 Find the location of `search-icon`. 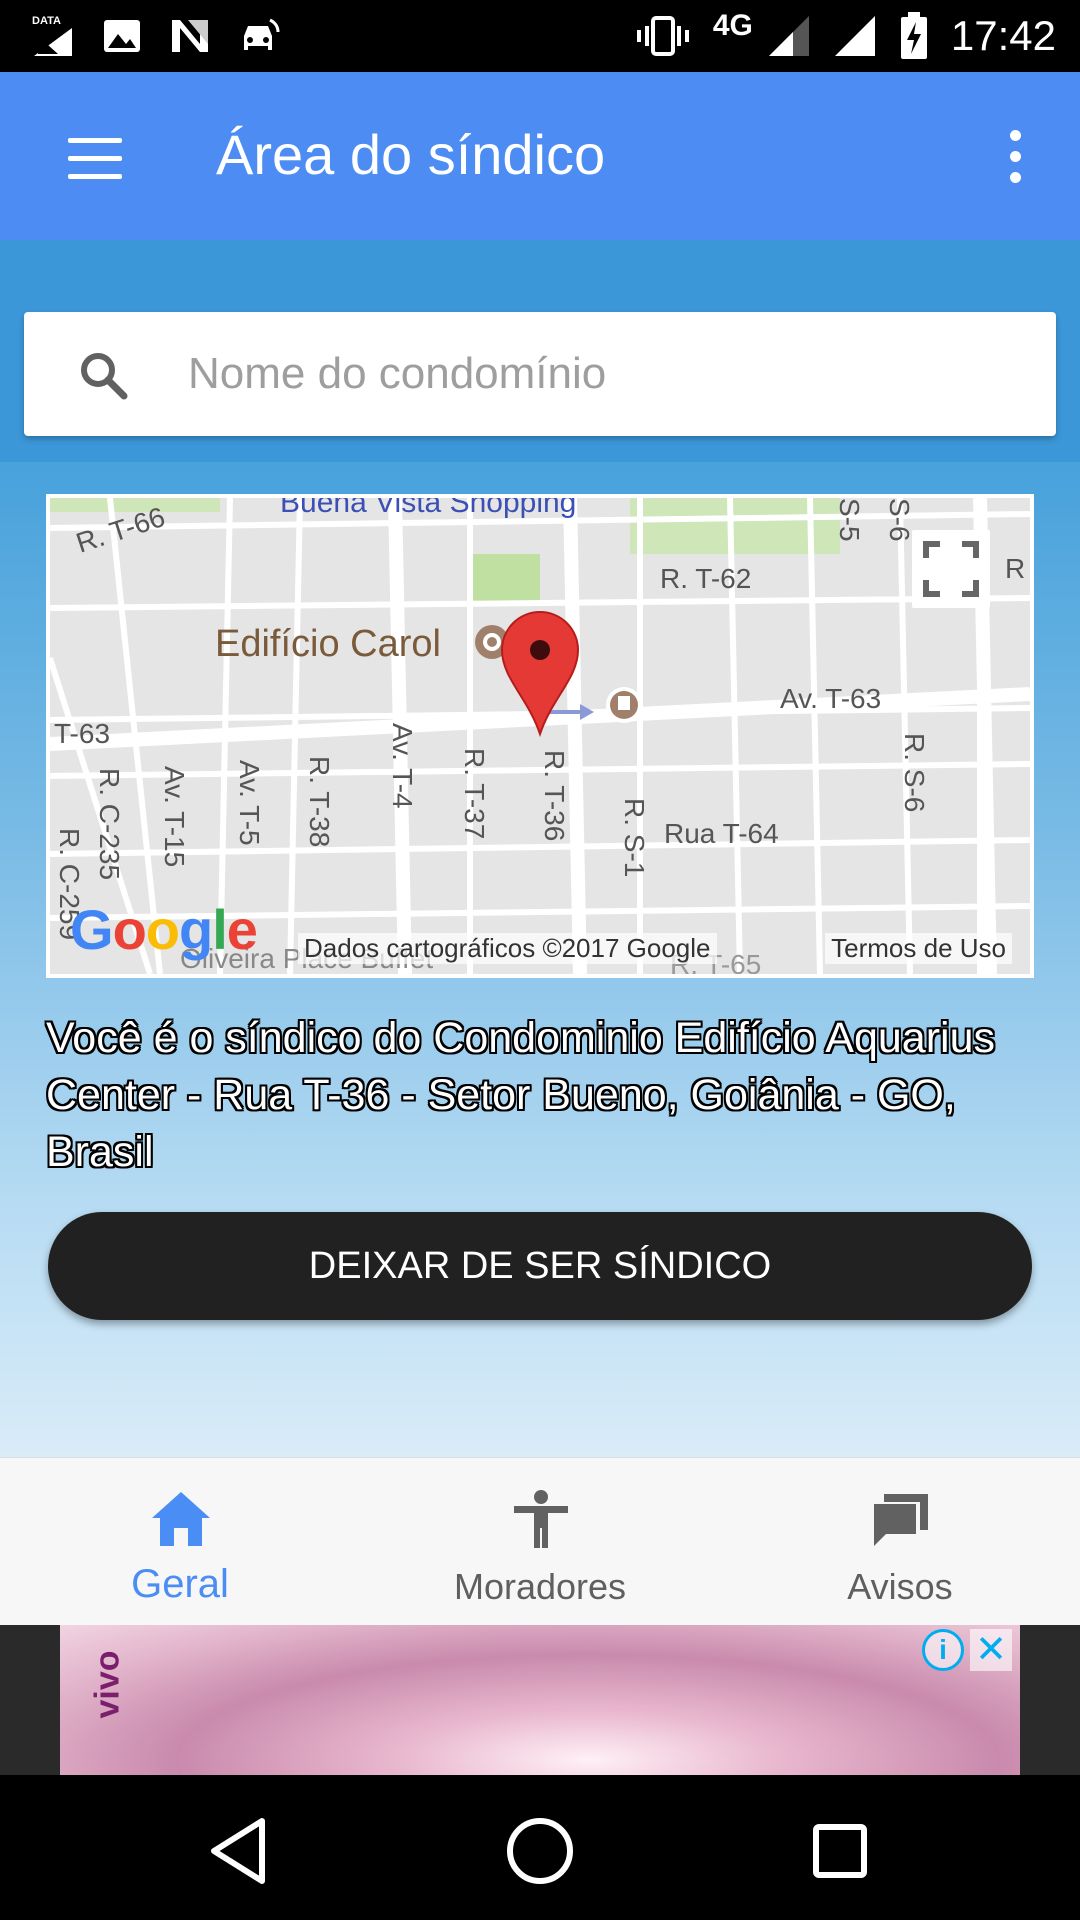

search-icon is located at coordinates (104, 376).